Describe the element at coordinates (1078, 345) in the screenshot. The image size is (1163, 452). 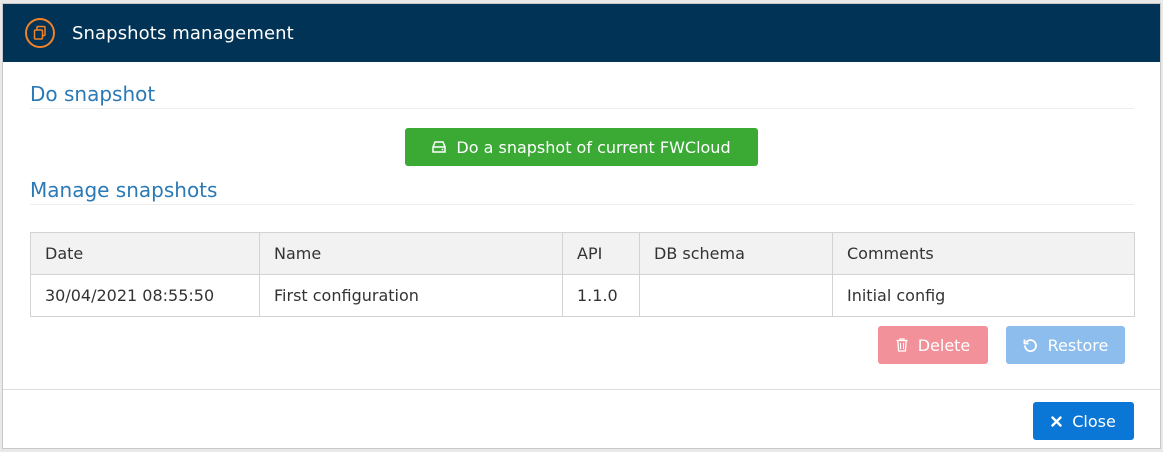
I see `restore-label: Restore` at that location.